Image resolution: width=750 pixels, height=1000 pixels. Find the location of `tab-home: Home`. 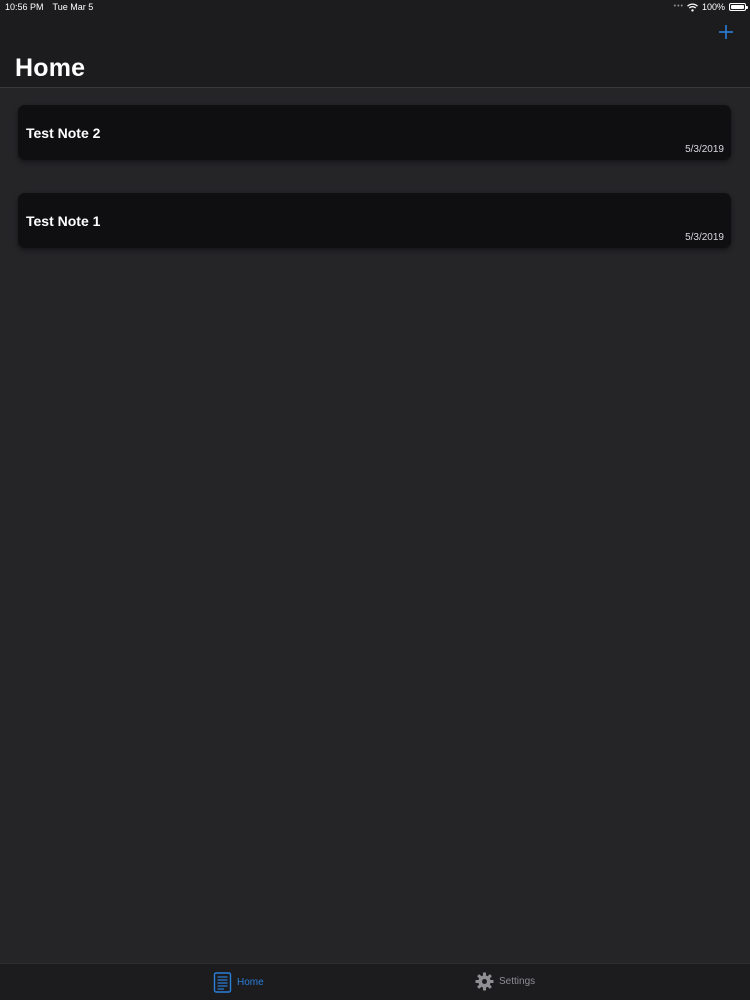

tab-home: Home is located at coordinates (238, 982).